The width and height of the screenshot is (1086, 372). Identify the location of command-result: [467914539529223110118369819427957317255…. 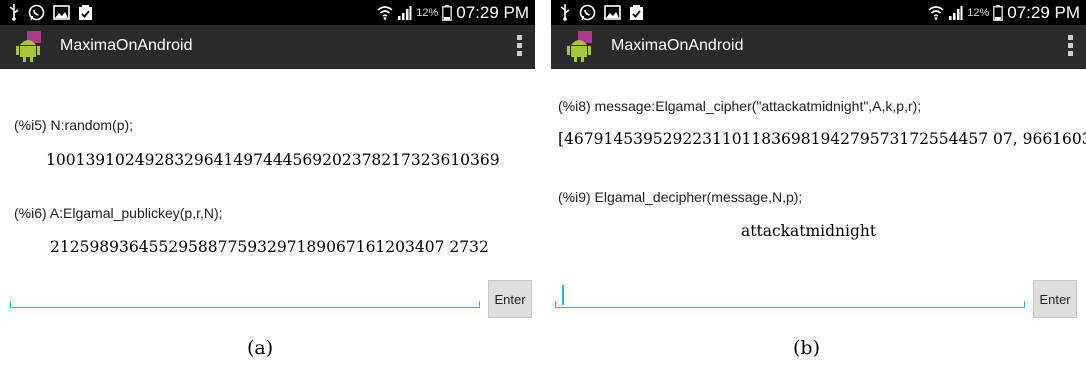
(822, 139).